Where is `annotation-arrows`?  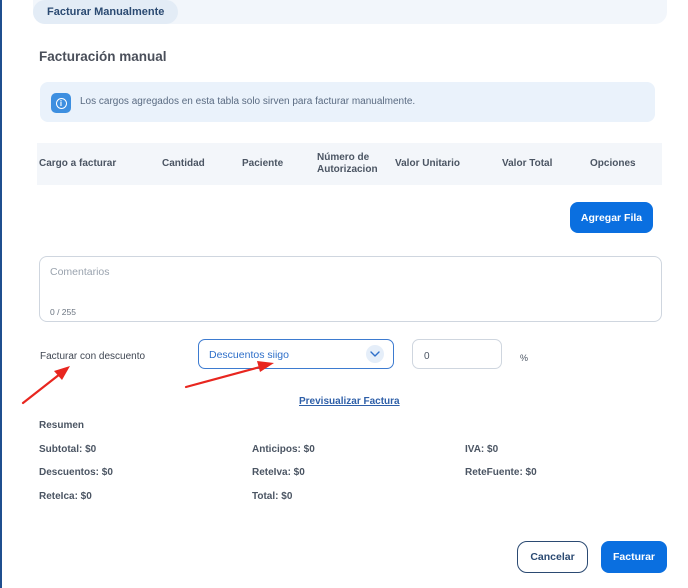 annotation-arrows is located at coordinates (147, 383).